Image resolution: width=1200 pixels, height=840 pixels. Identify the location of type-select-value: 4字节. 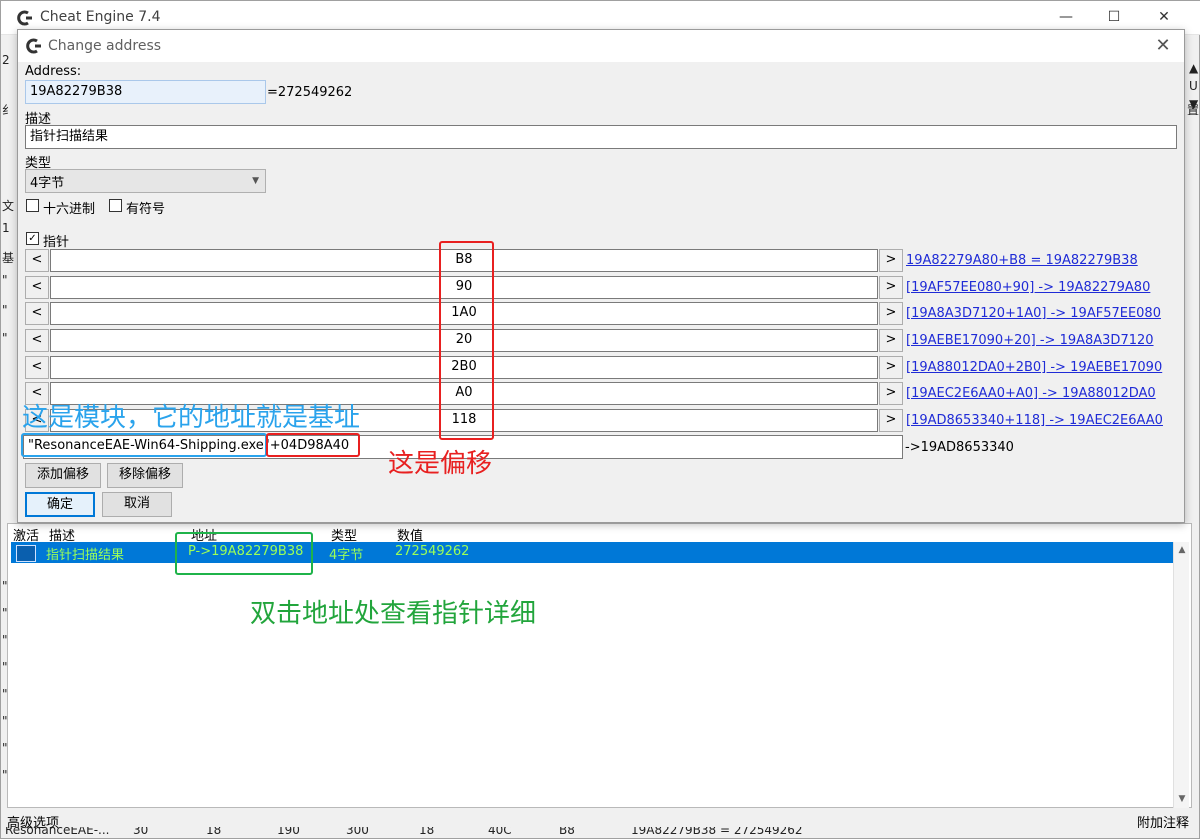
(47, 183).